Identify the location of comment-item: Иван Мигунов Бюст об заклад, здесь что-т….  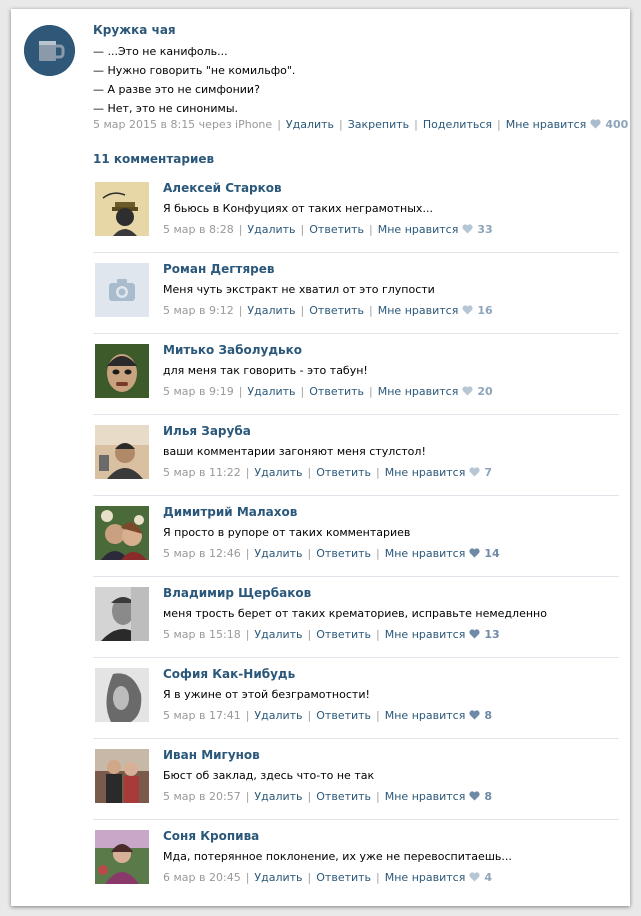
(356, 778).